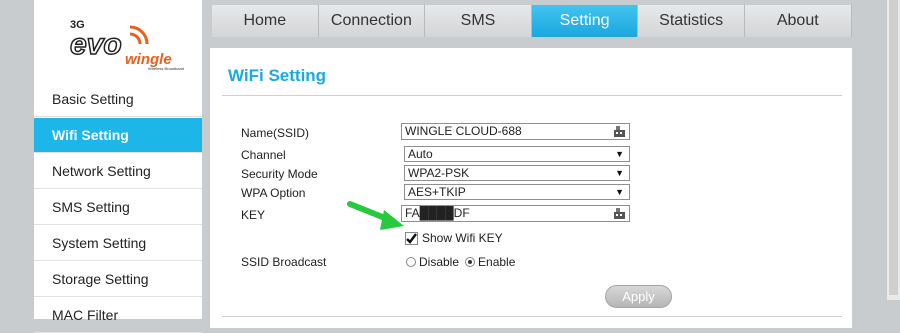 This screenshot has height=333, width=900. I want to click on ssid-label: Name(SSID), so click(275, 133).